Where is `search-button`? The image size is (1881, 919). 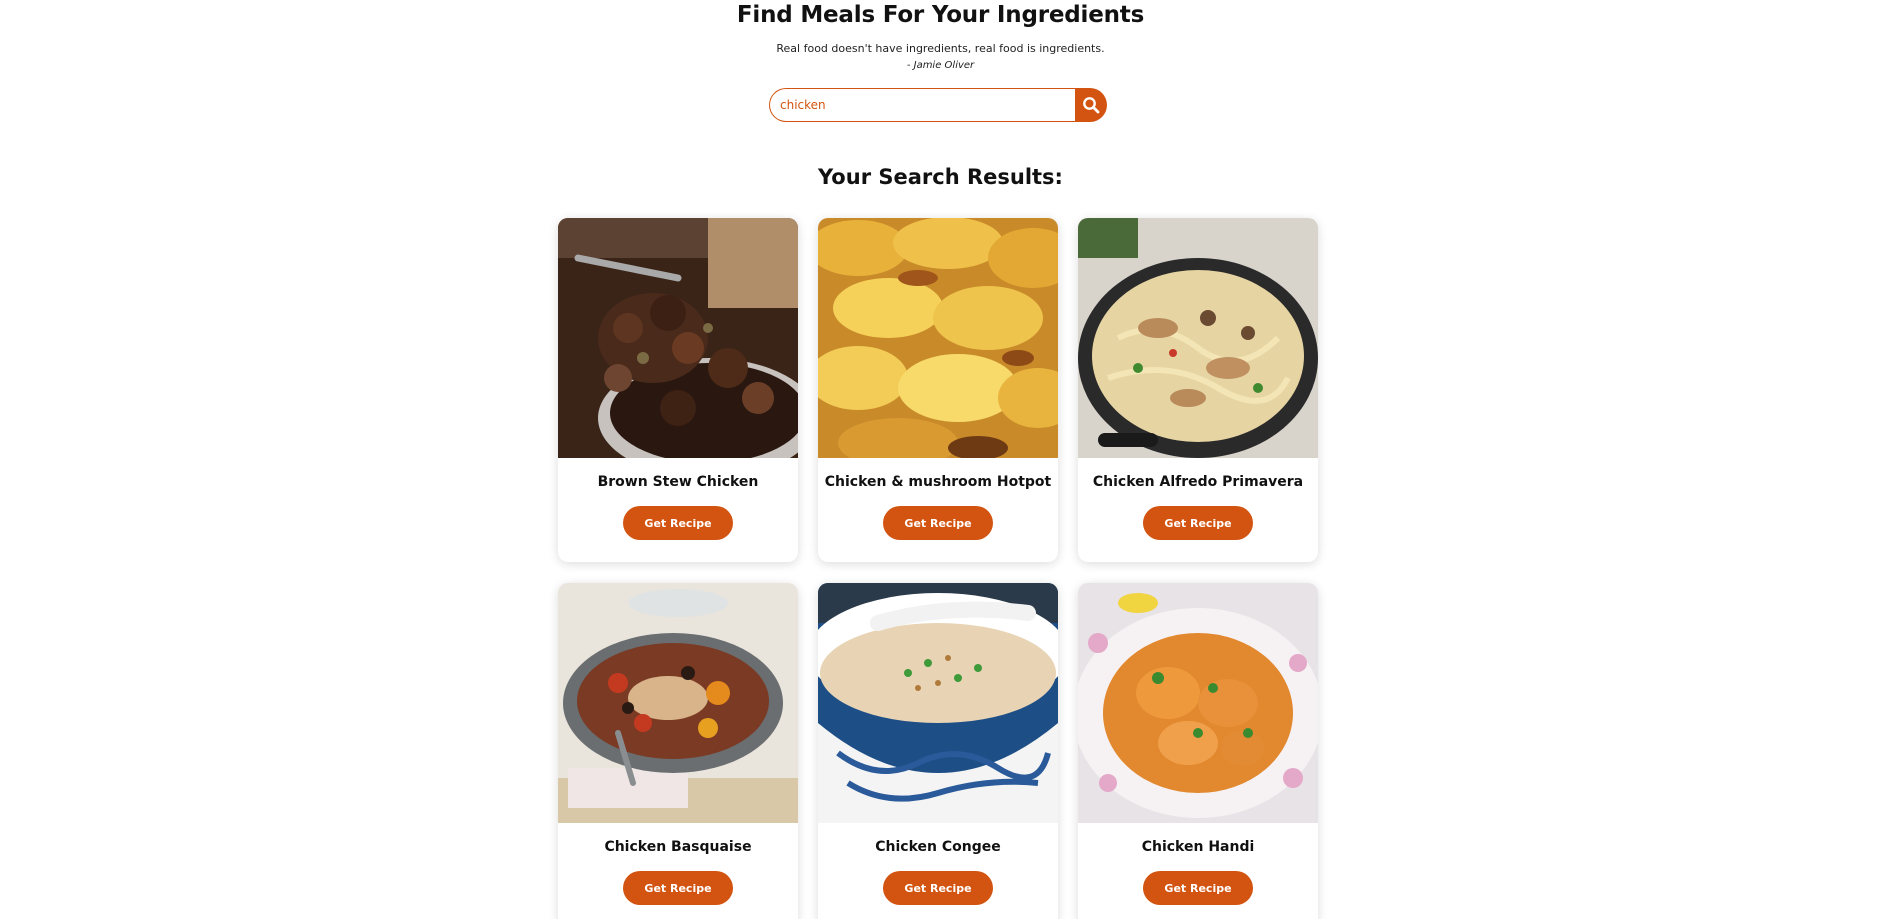
search-button is located at coordinates (1091, 105).